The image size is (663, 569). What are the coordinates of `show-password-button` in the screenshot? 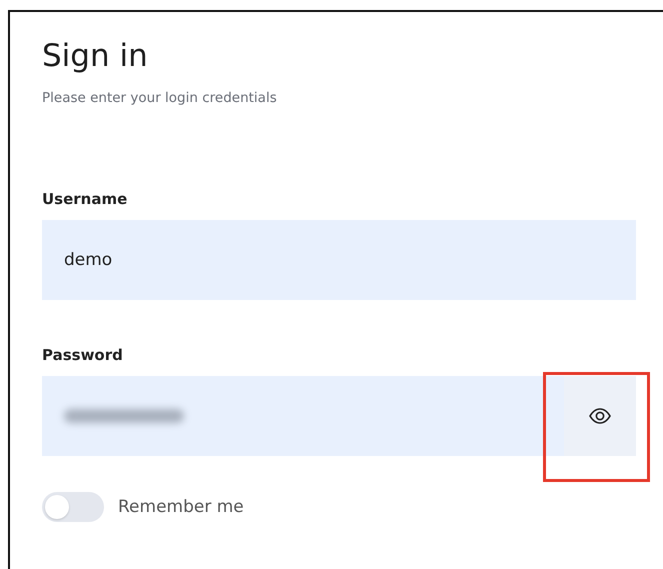 It's located at (600, 416).